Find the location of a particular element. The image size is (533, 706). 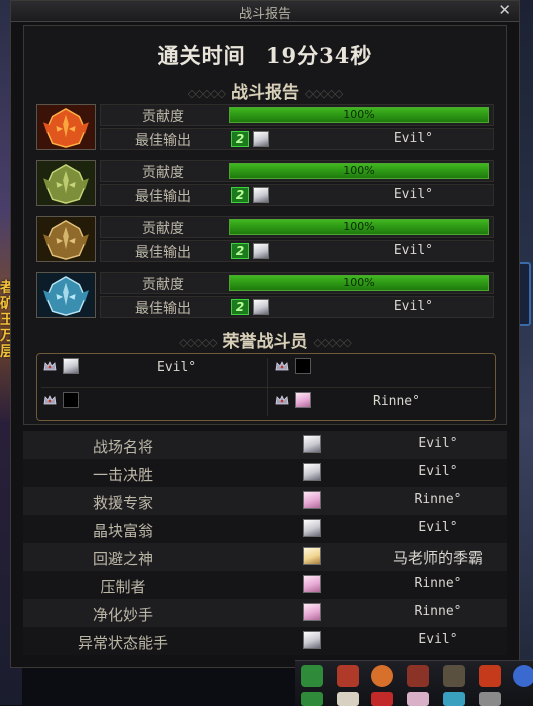

taskbar is located at coordinates (414, 683).